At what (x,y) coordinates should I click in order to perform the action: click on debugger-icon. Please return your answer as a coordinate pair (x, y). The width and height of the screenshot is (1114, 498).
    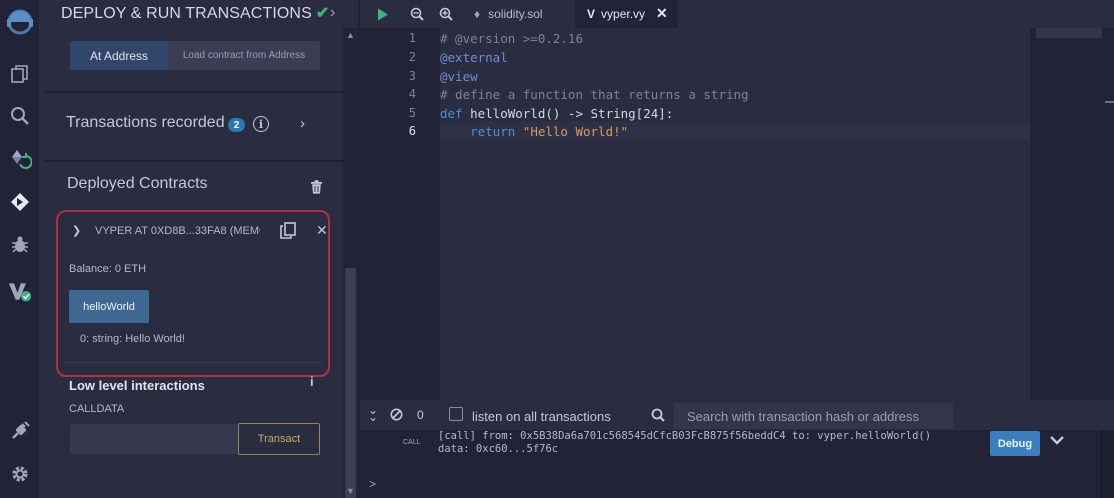
    Looking at the image, I should click on (20, 245).